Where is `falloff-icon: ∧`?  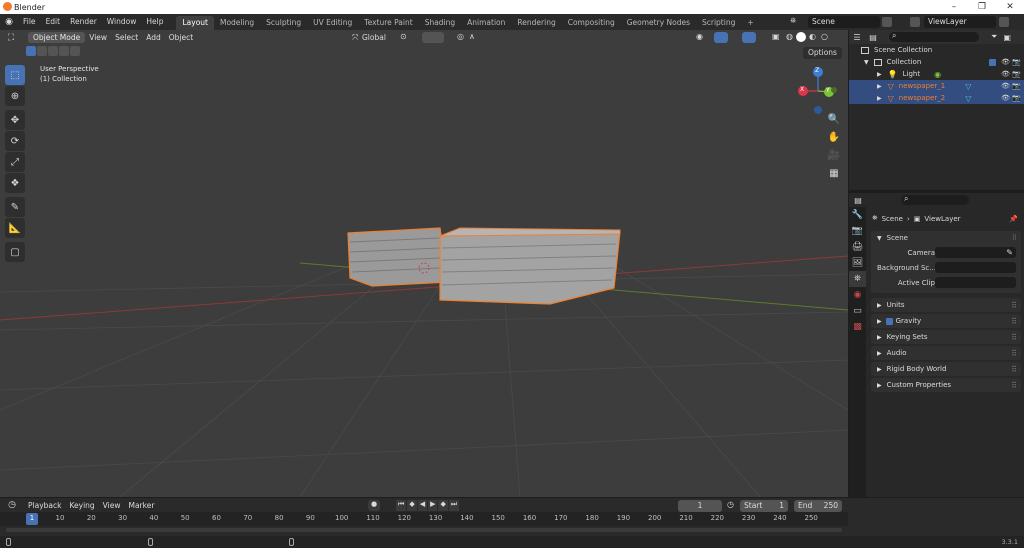
falloff-icon: ∧ is located at coordinates (472, 36).